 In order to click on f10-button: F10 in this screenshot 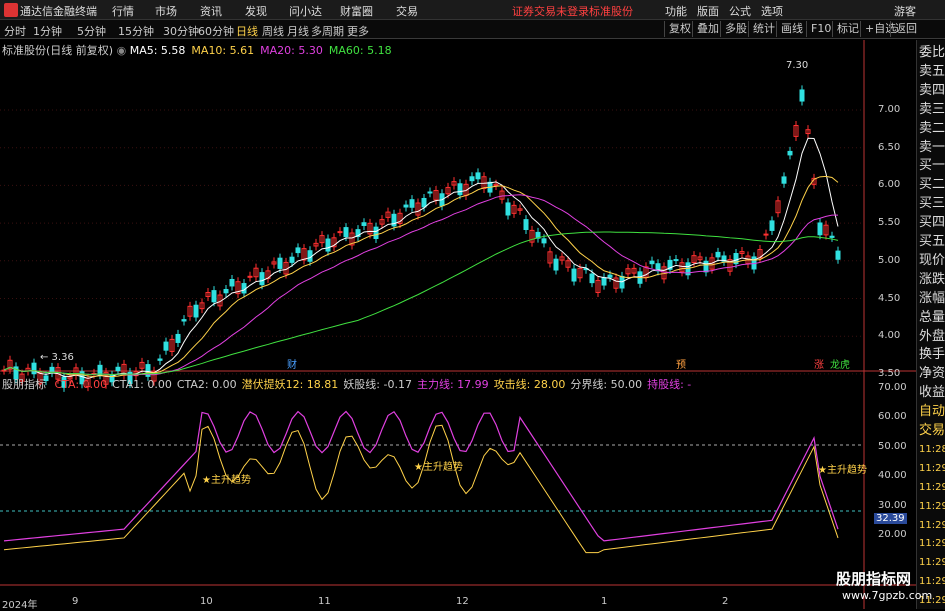, I will do `click(820, 29)`.